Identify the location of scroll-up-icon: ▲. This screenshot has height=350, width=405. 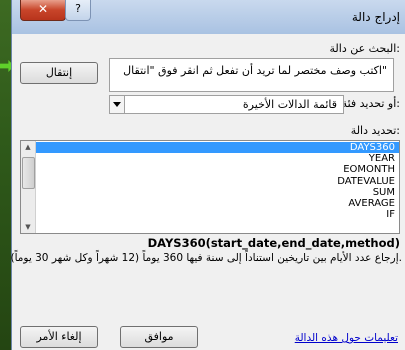
(28, 147).